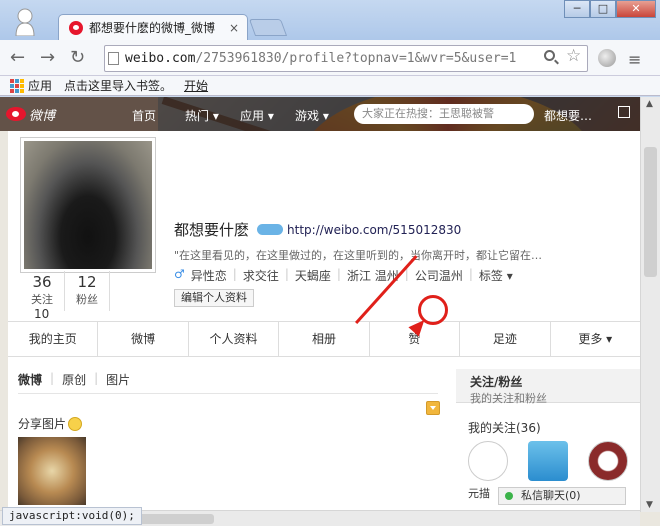  Describe the element at coordinates (118, 379) in the screenshot. I see `filter-pictures: 图片` at that location.